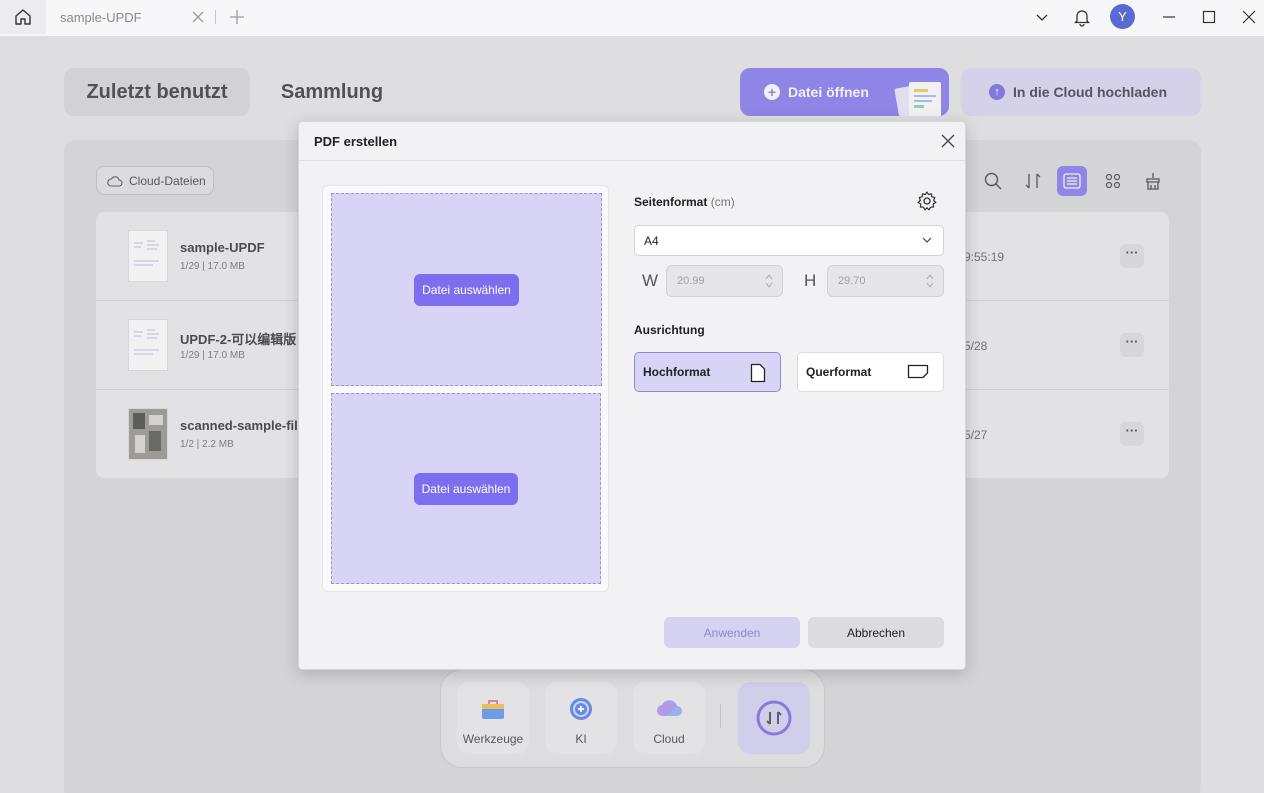 The height and width of the screenshot is (793, 1264). Describe the element at coordinates (839, 372) in the screenshot. I see `landscape-label: Querformat` at that location.